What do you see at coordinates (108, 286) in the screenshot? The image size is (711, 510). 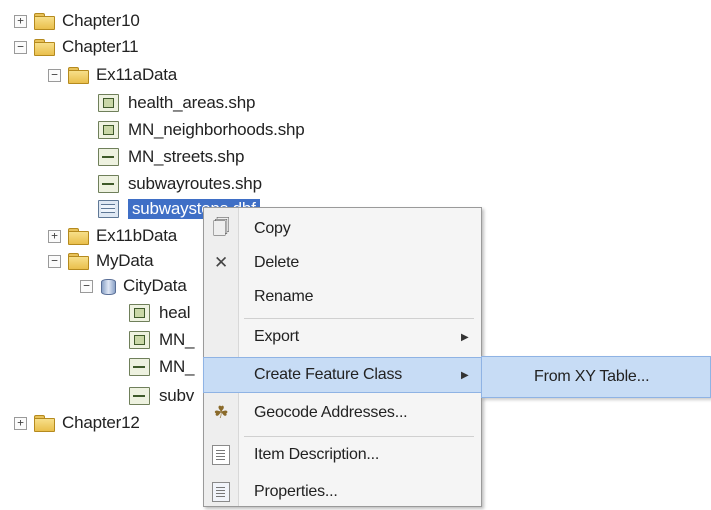 I see `geodatabase-icon` at bounding box center [108, 286].